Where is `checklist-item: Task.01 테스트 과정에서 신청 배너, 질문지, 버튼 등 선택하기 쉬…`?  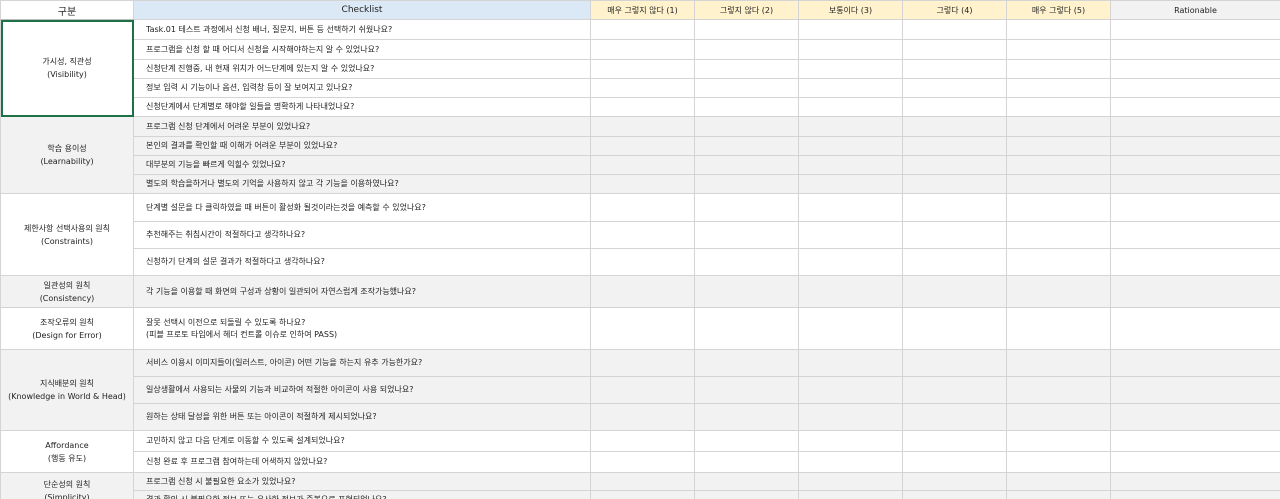 checklist-item: Task.01 테스트 과정에서 신청 배너, 질문지, 버튼 등 선택하기 쉬… is located at coordinates (362, 29).